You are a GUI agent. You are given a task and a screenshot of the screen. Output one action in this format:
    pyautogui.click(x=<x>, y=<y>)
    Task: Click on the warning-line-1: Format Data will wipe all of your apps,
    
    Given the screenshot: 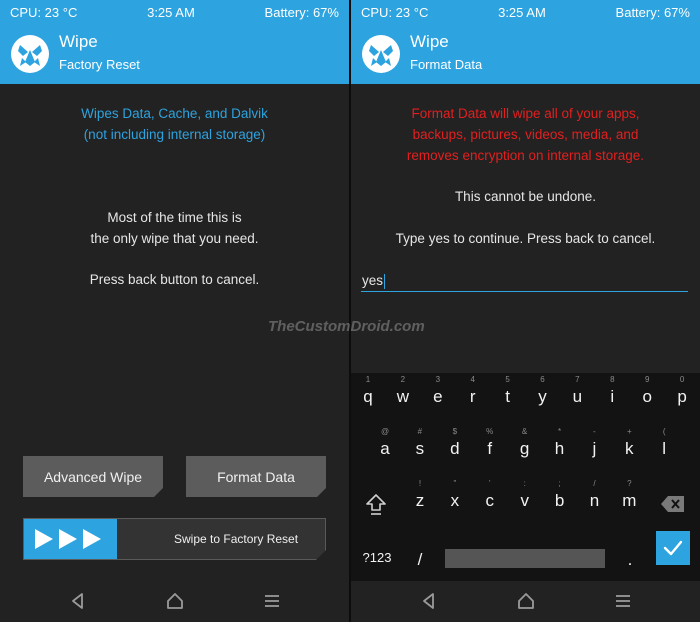 What is the action you would take?
    pyautogui.click(x=525, y=113)
    